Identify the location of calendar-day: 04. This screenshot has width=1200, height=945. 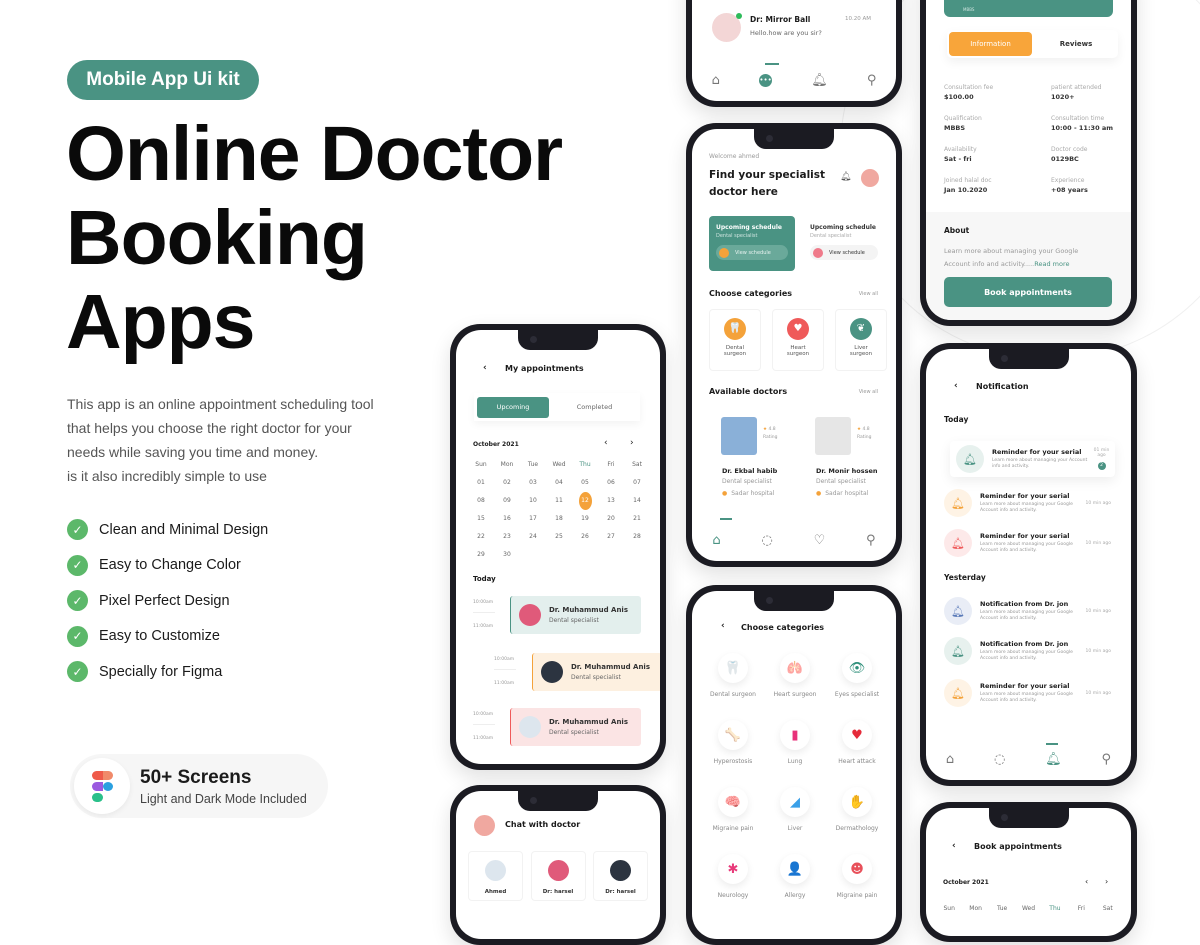
(559, 483).